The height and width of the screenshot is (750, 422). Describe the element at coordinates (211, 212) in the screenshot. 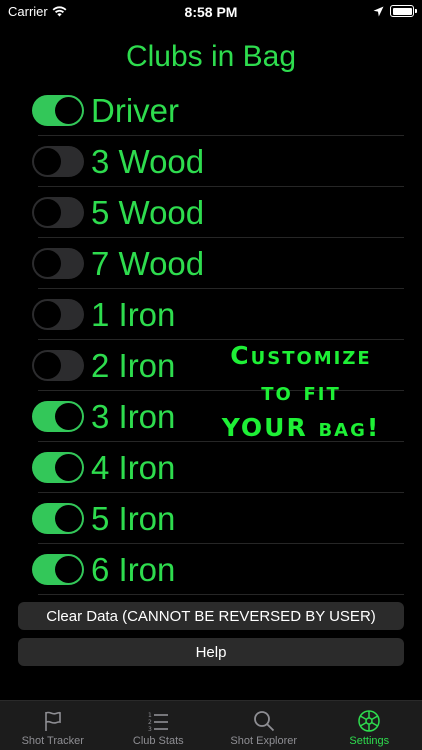

I see `club-row-5-wood: 5 Wood` at that location.